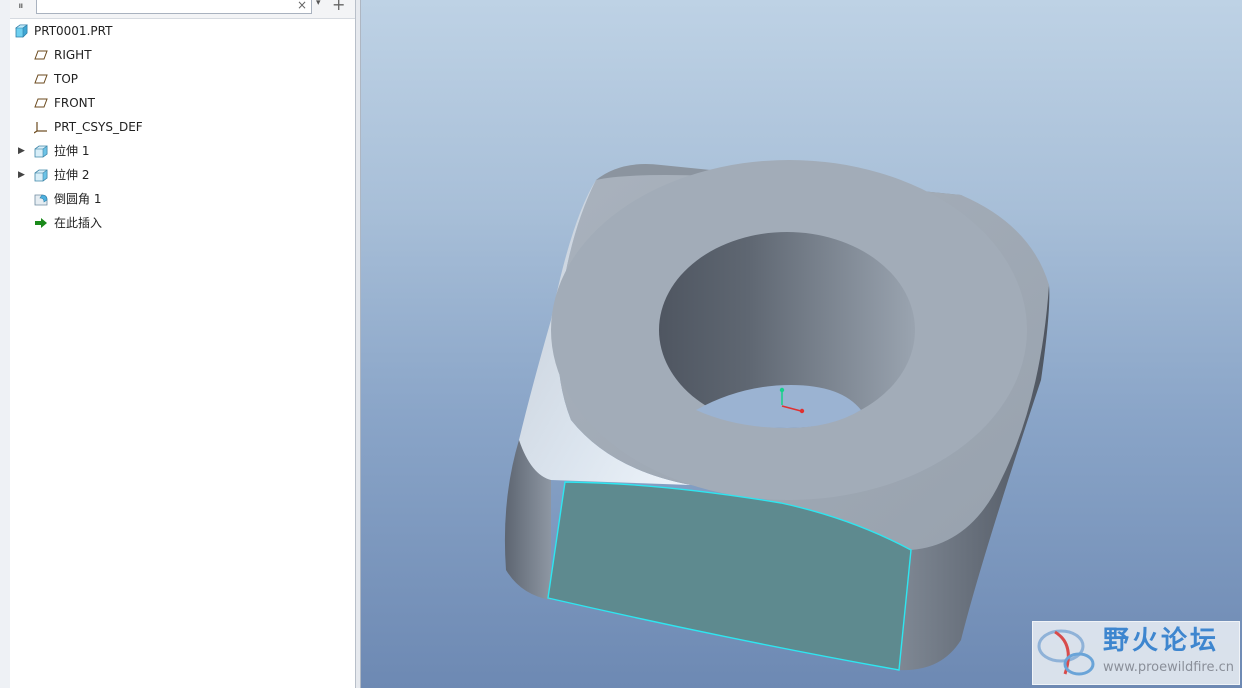 This screenshot has height=688, width=1242. Describe the element at coordinates (73, 55) in the screenshot. I see `tree-item-label: RIGHT` at that location.